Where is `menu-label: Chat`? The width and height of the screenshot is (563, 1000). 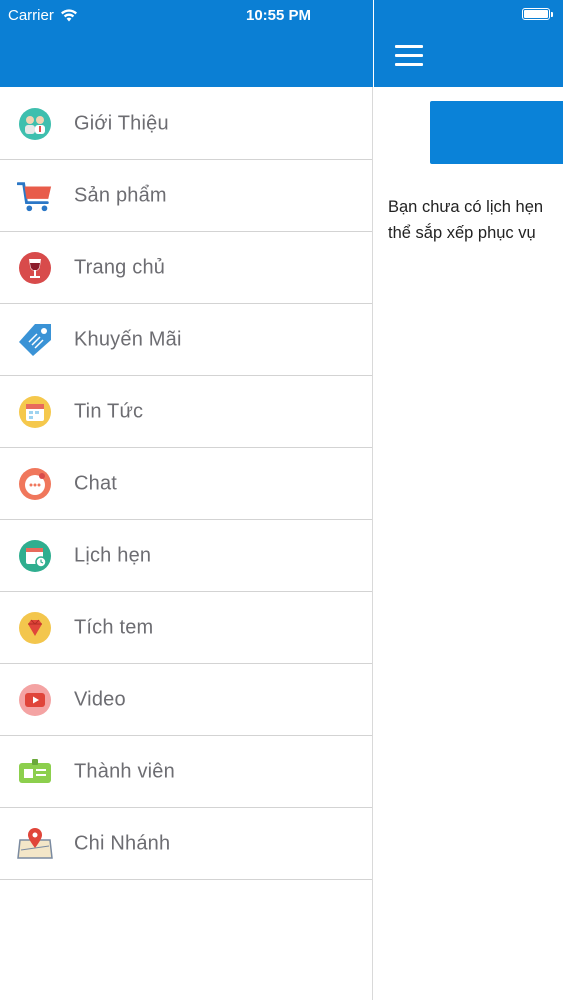
menu-label: Chat is located at coordinates (96, 483).